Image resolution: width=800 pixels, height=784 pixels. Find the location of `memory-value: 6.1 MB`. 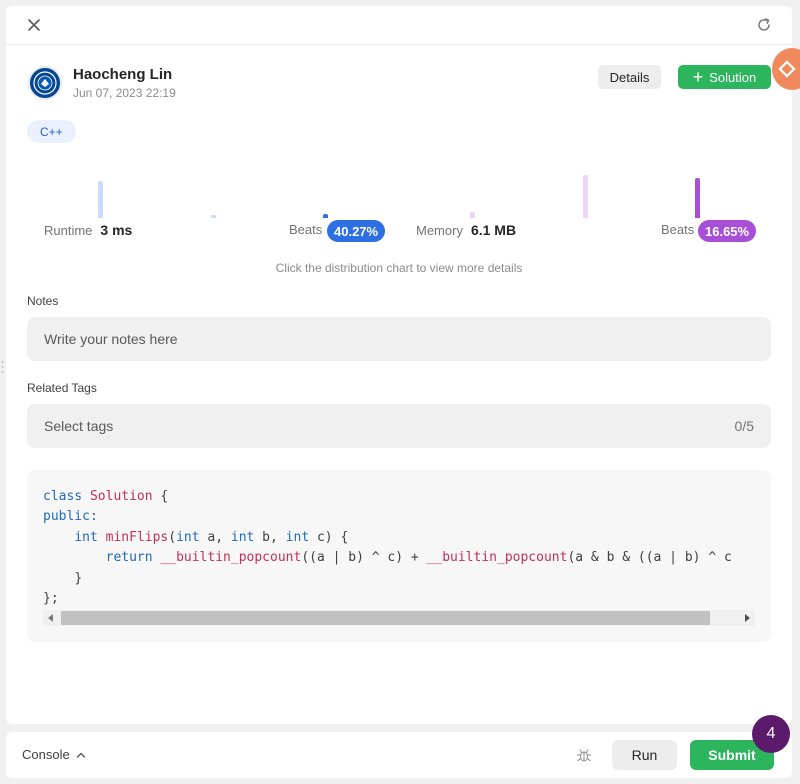

memory-value: 6.1 MB is located at coordinates (493, 230).